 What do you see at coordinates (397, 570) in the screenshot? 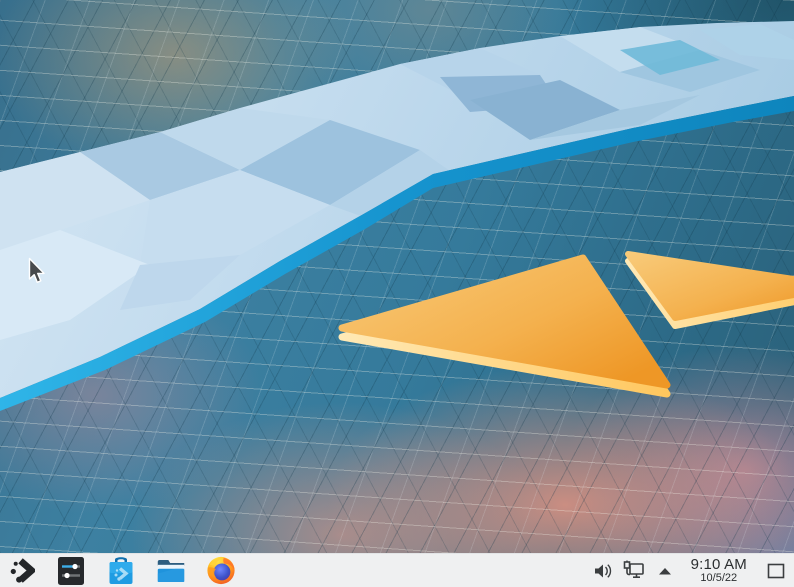
I see `taskbar: 9:10 AM 10/5/22` at bounding box center [397, 570].